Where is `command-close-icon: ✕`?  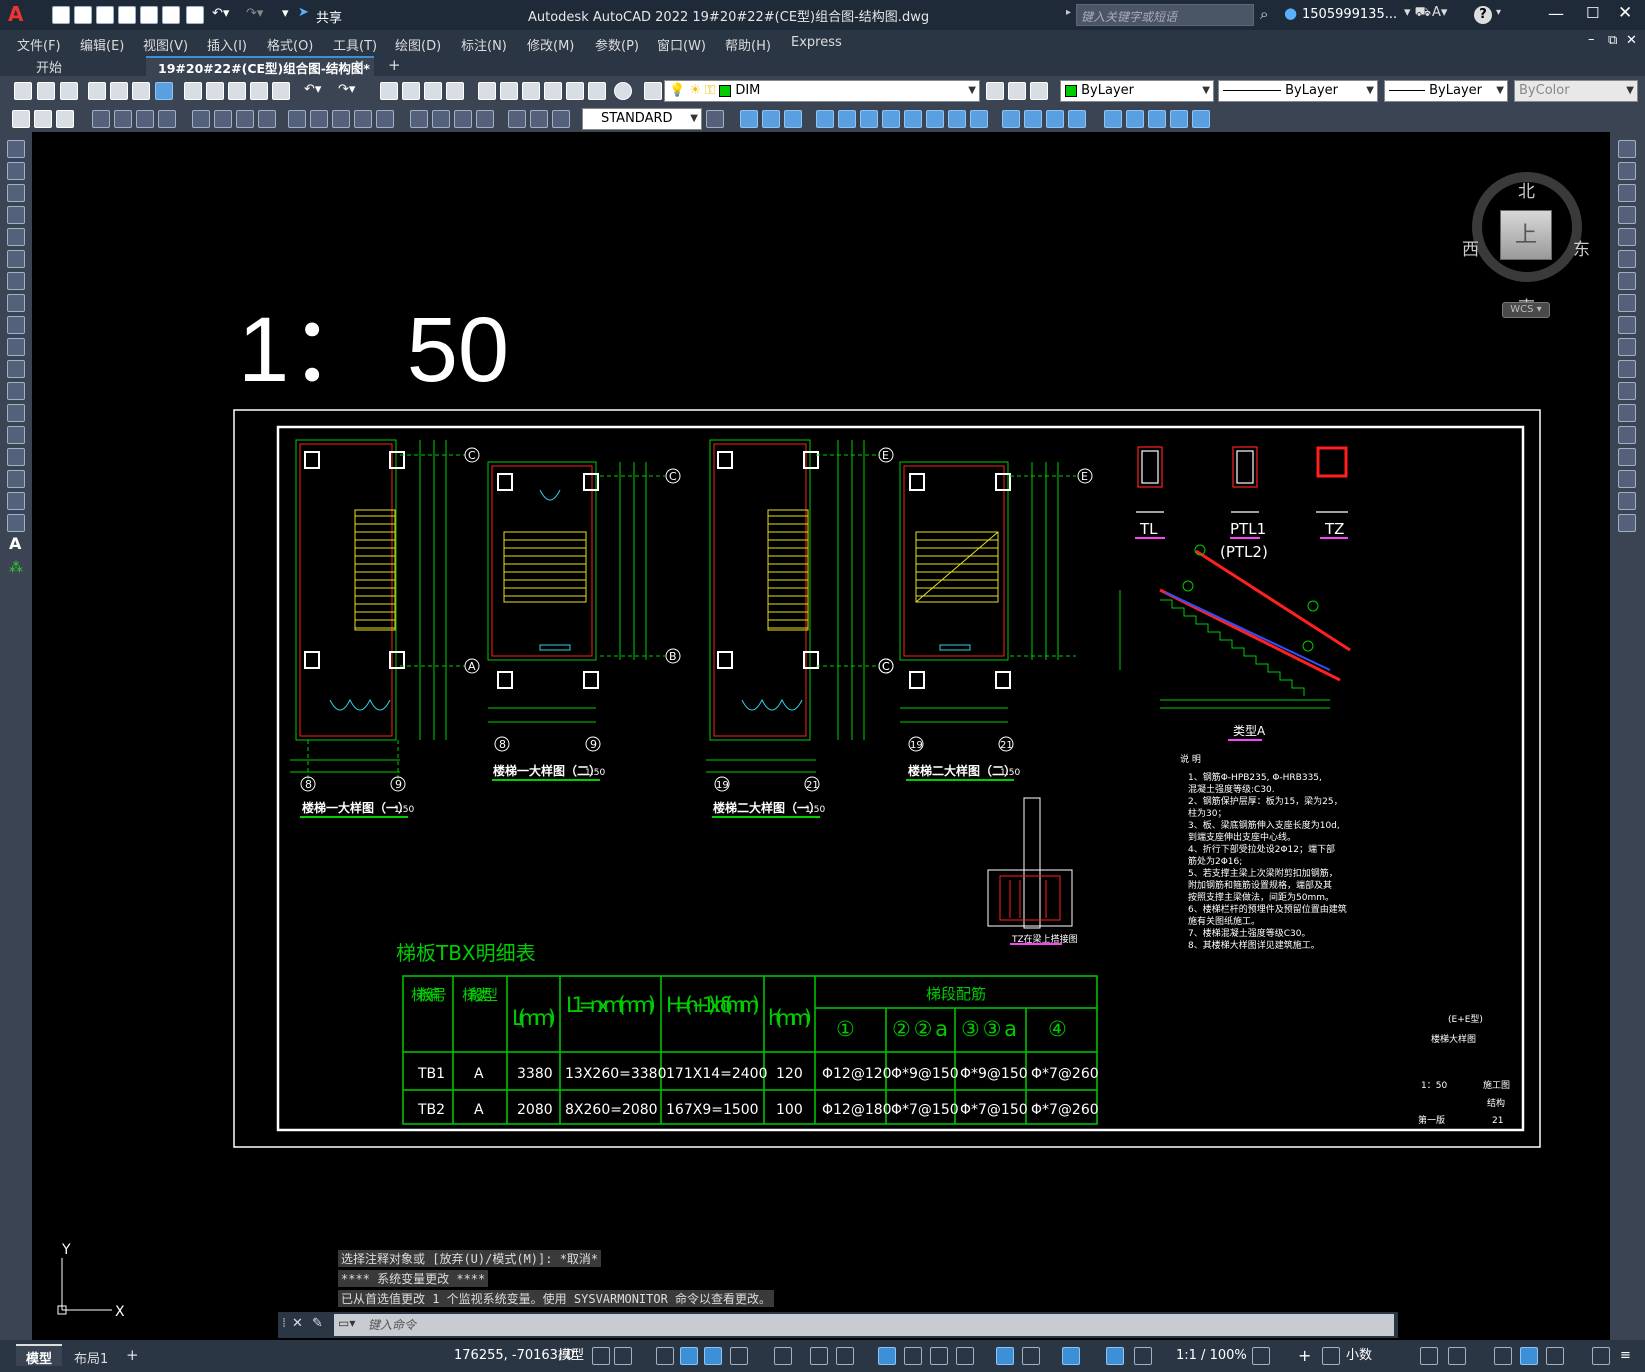
command-close-icon: ✕ is located at coordinates (297, 1323).